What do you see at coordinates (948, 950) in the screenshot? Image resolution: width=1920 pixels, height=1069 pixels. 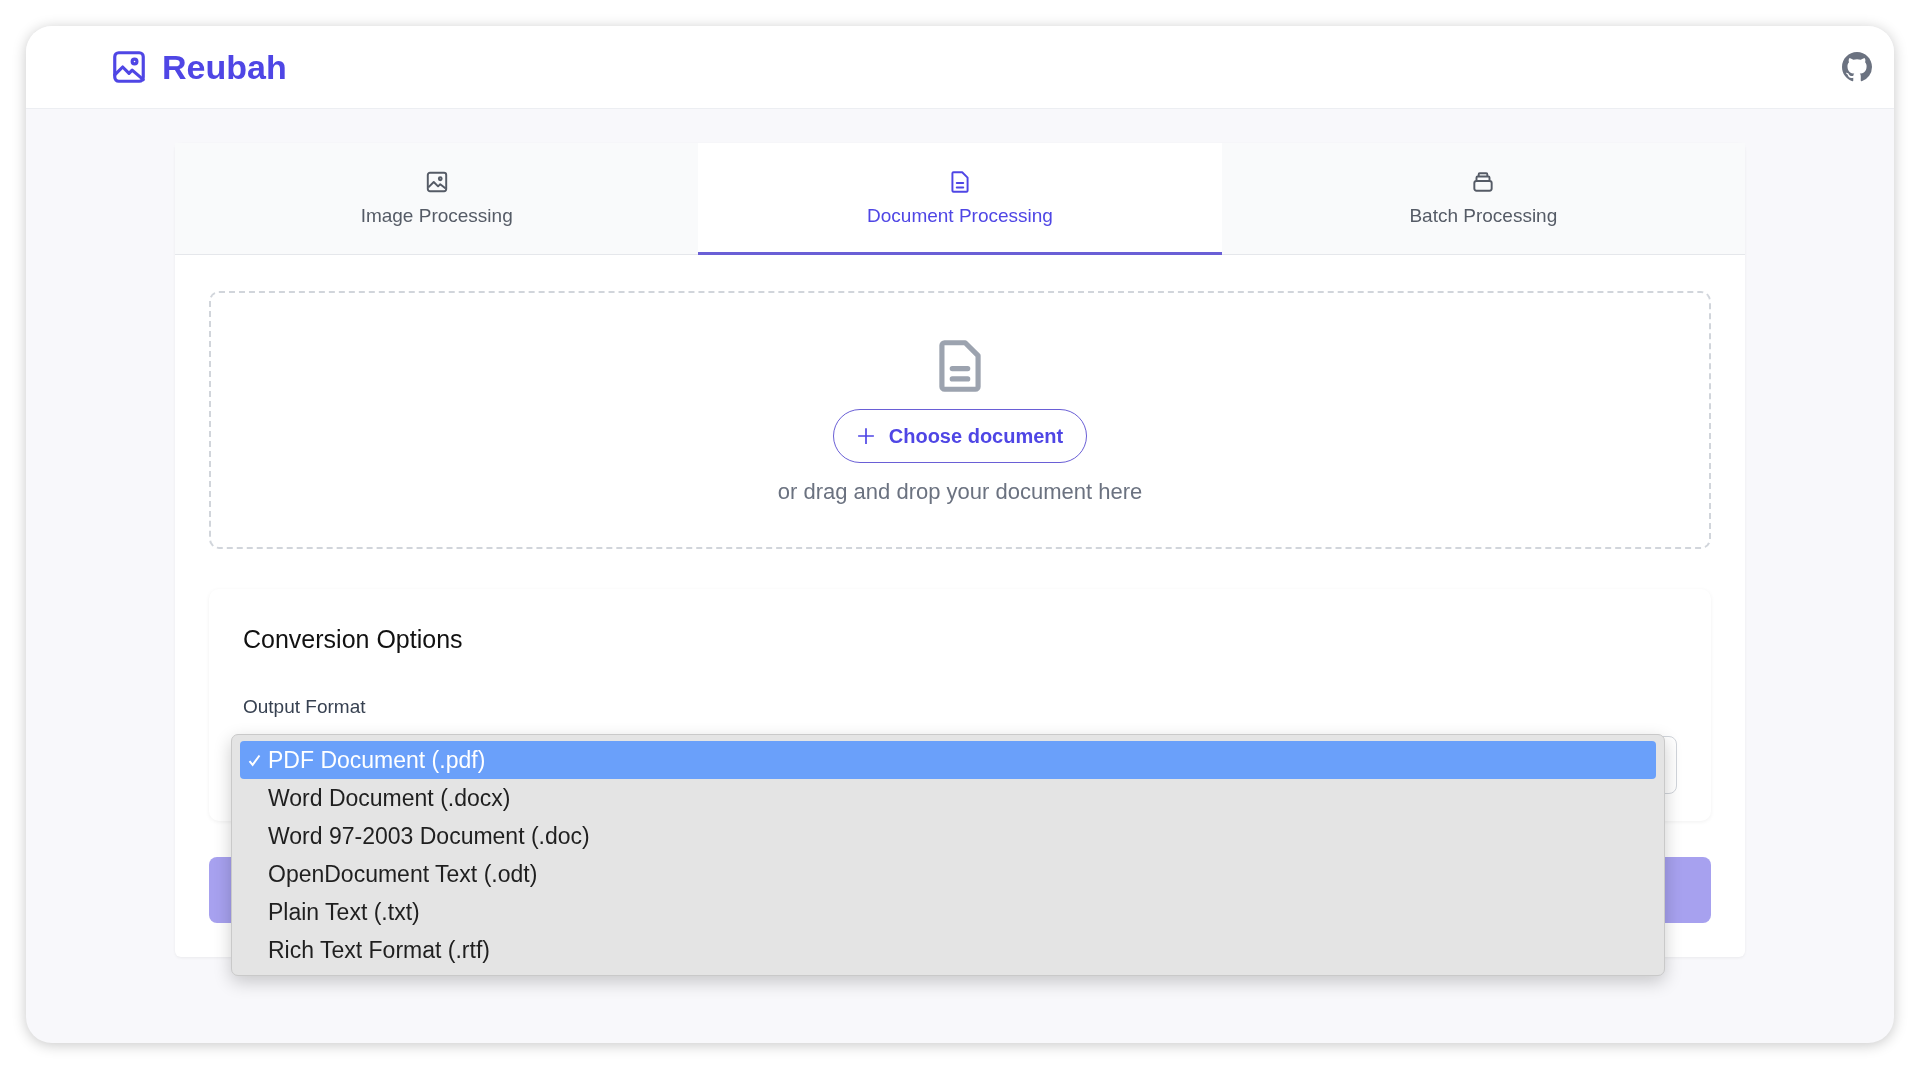 I see `dropdown-option: Rich Text Format (.rtf)` at bounding box center [948, 950].